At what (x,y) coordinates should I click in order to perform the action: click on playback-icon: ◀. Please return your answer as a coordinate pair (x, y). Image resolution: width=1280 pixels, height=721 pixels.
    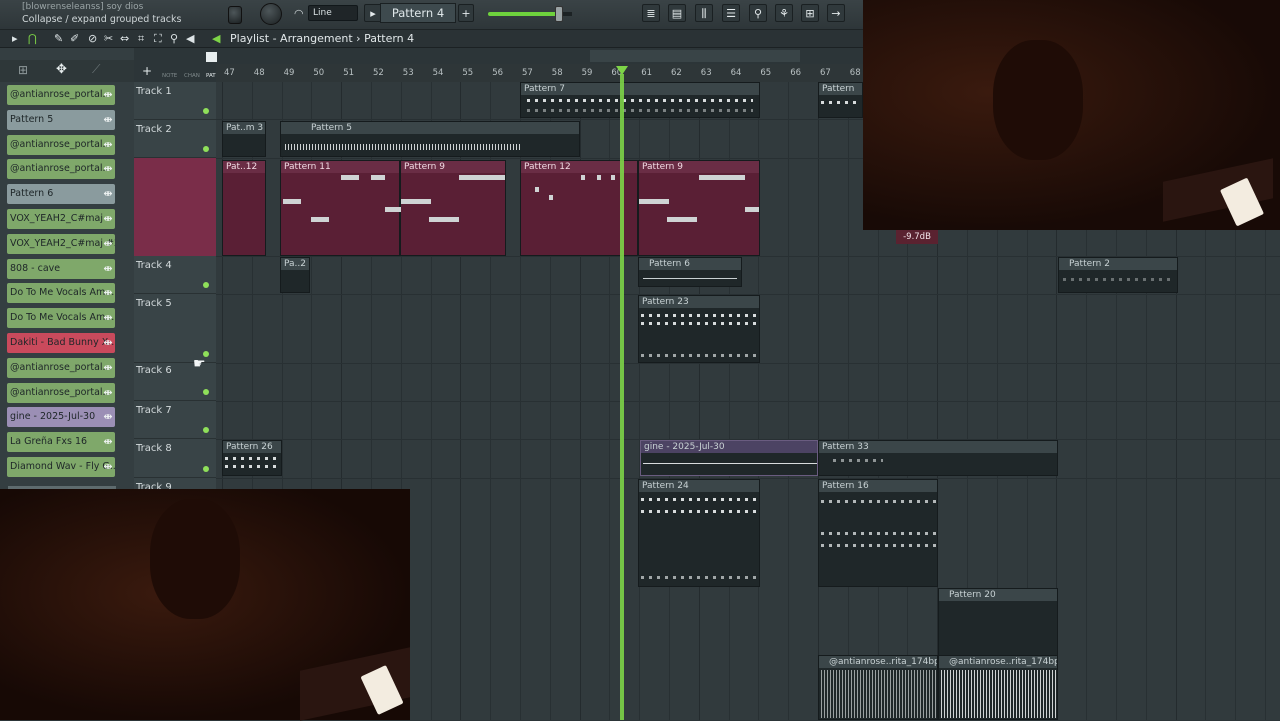
    Looking at the image, I should click on (190, 38).